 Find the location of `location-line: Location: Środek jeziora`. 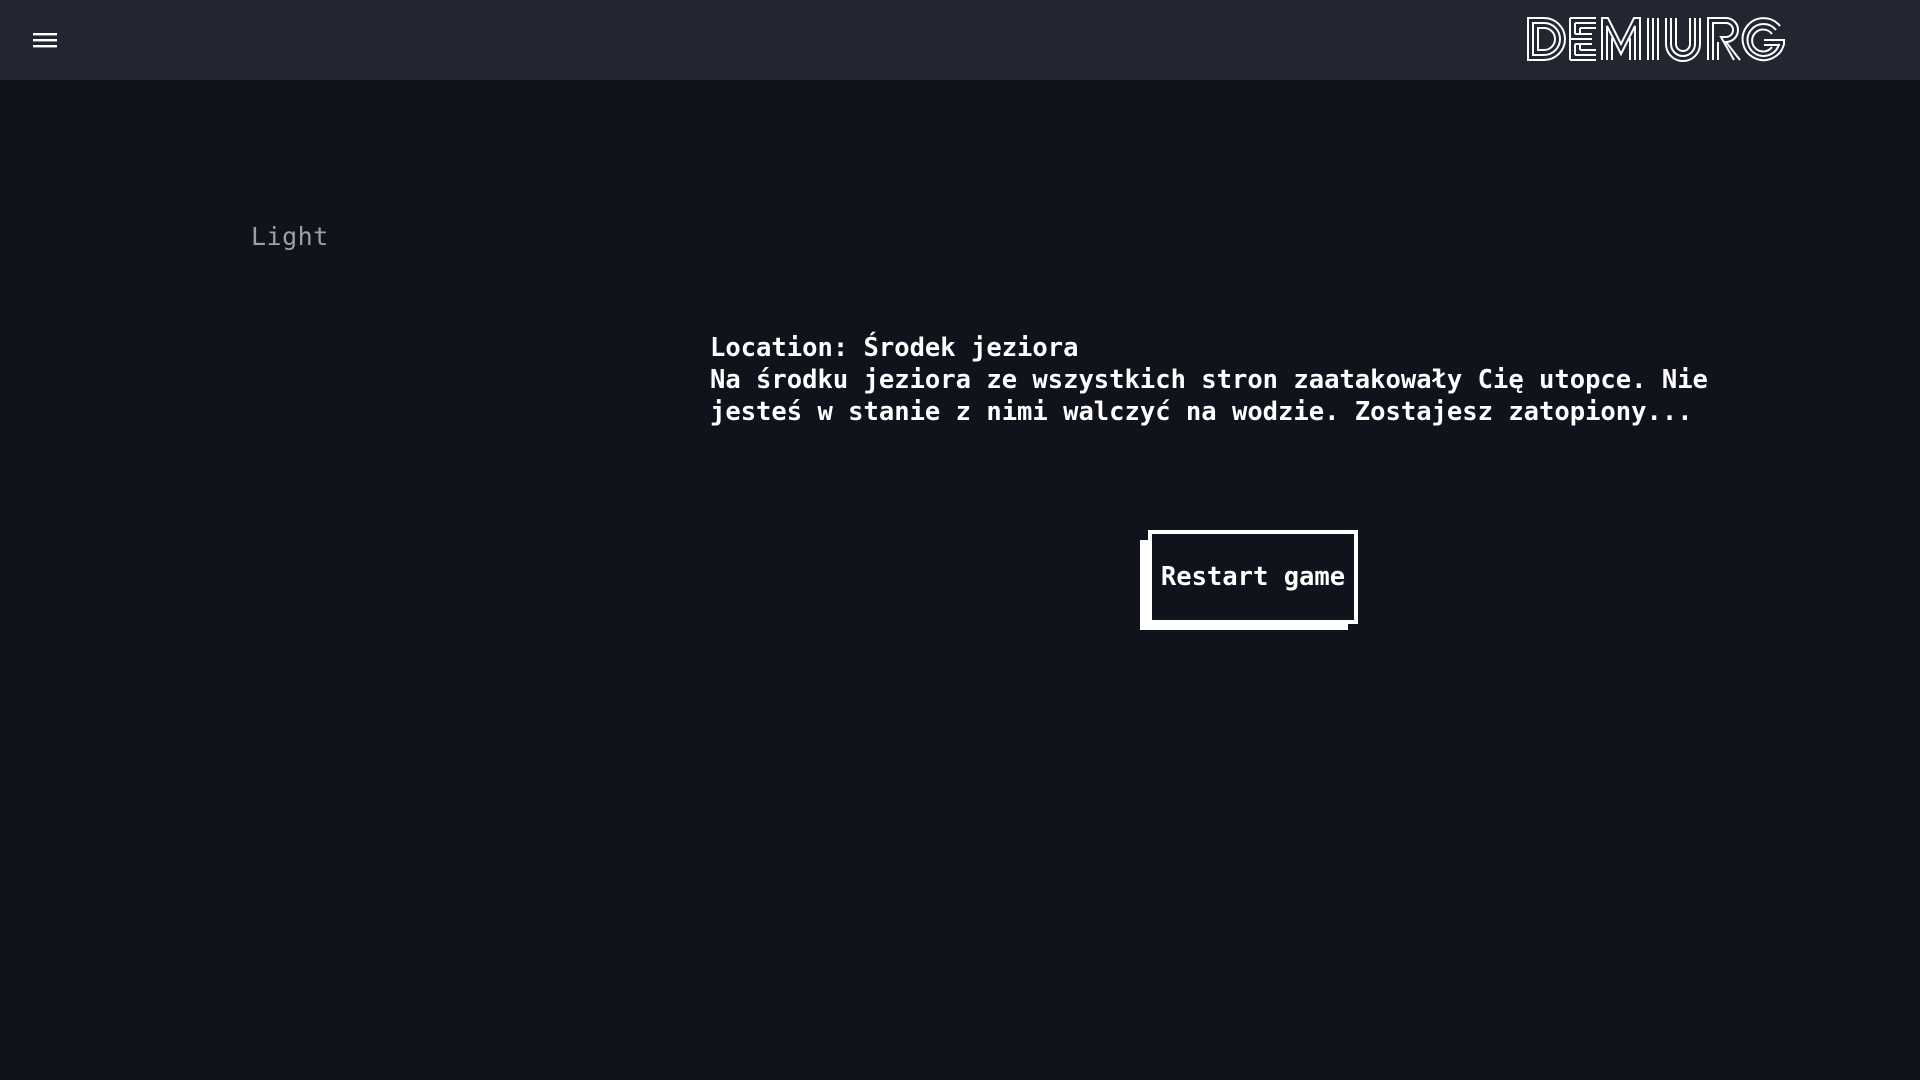

location-line: Location: Środek jeziora is located at coordinates (894, 348).